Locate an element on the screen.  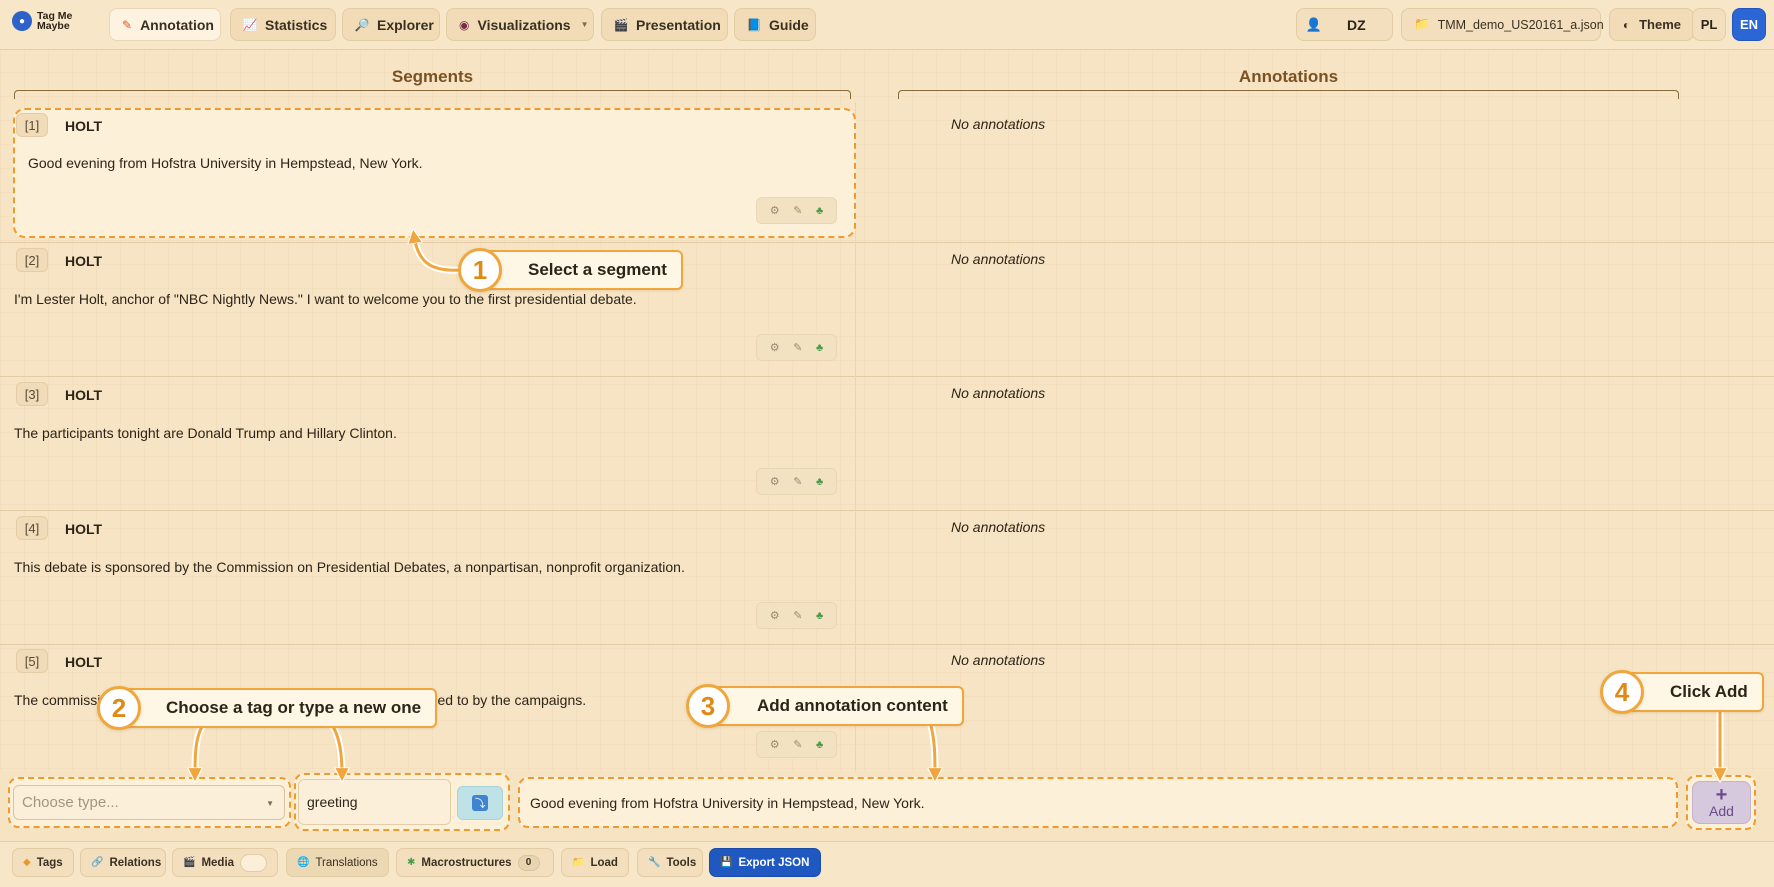
tab-label: Annotation is located at coordinates (177, 24).